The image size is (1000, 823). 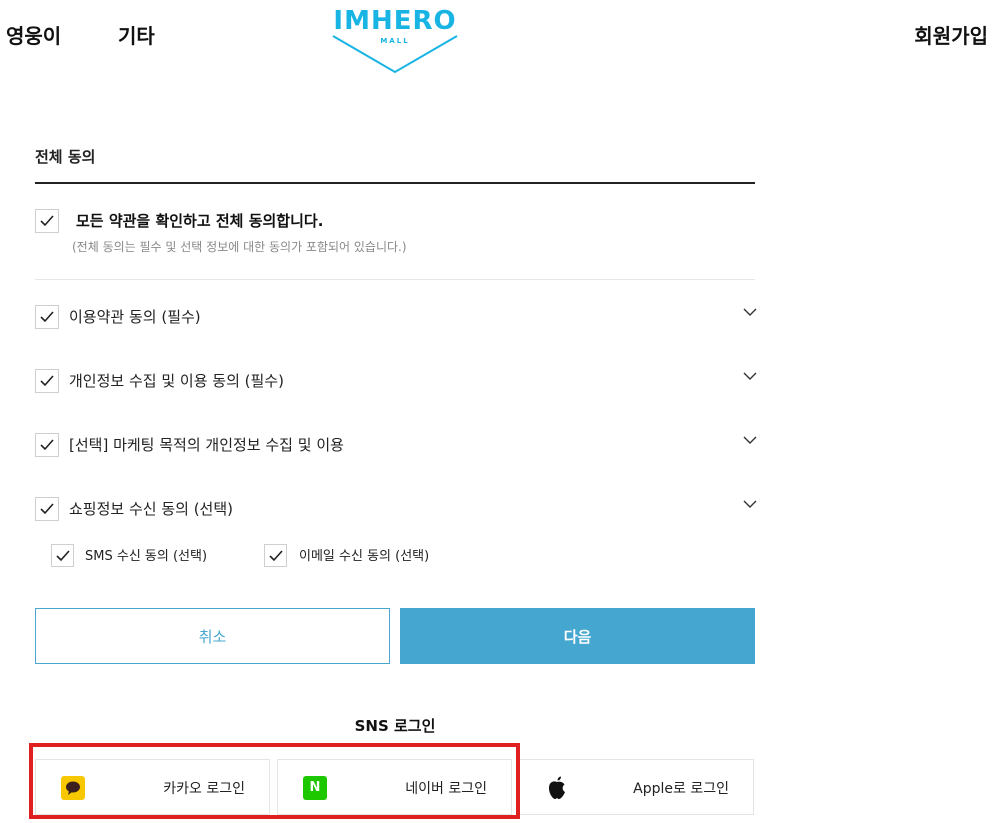 I want to click on term-checkbox-marketing, so click(x=47, y=445).